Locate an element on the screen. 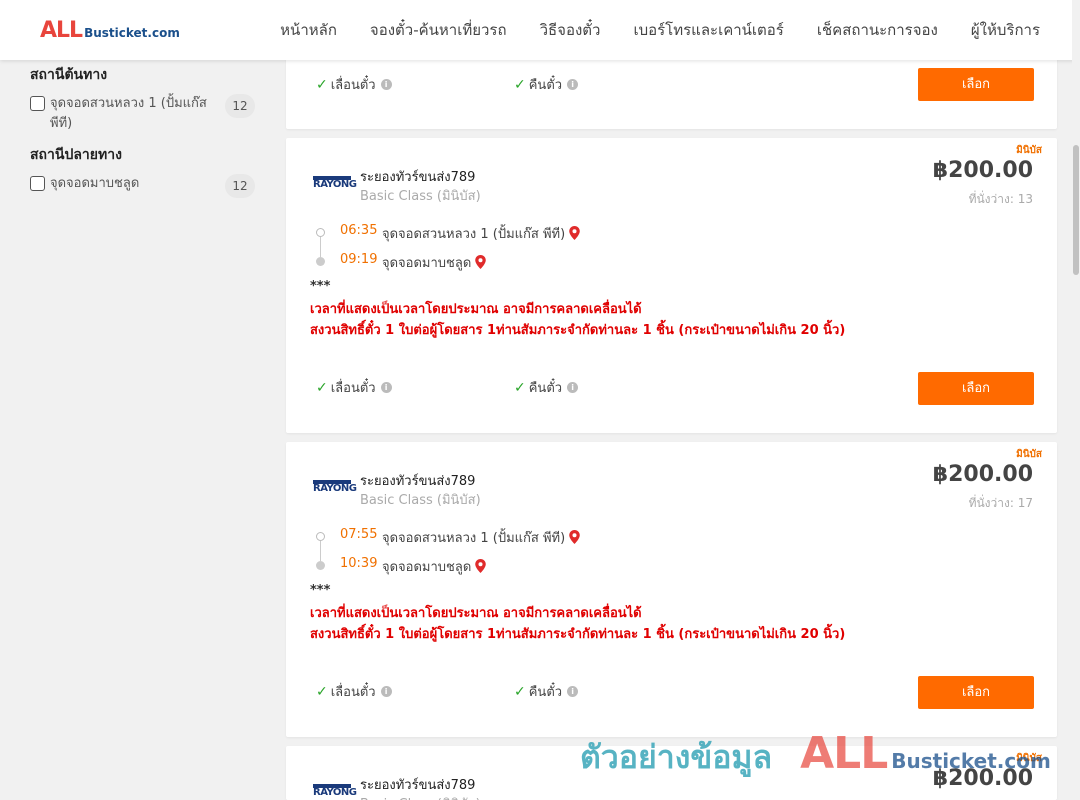  dest-filter-title: สถานีปลายทาง is located at coordinates (76, 155).